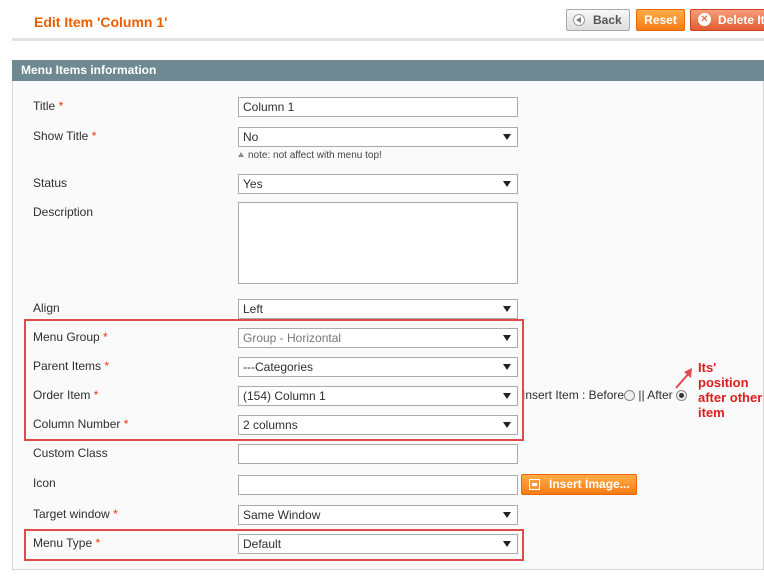 The height and width of the screenshot is (578, 764). What do you see at coordinates (573, 395) in the screenshot?
I see `insert-before-label: Insert Item : Before` at bounding box center [573, 395].